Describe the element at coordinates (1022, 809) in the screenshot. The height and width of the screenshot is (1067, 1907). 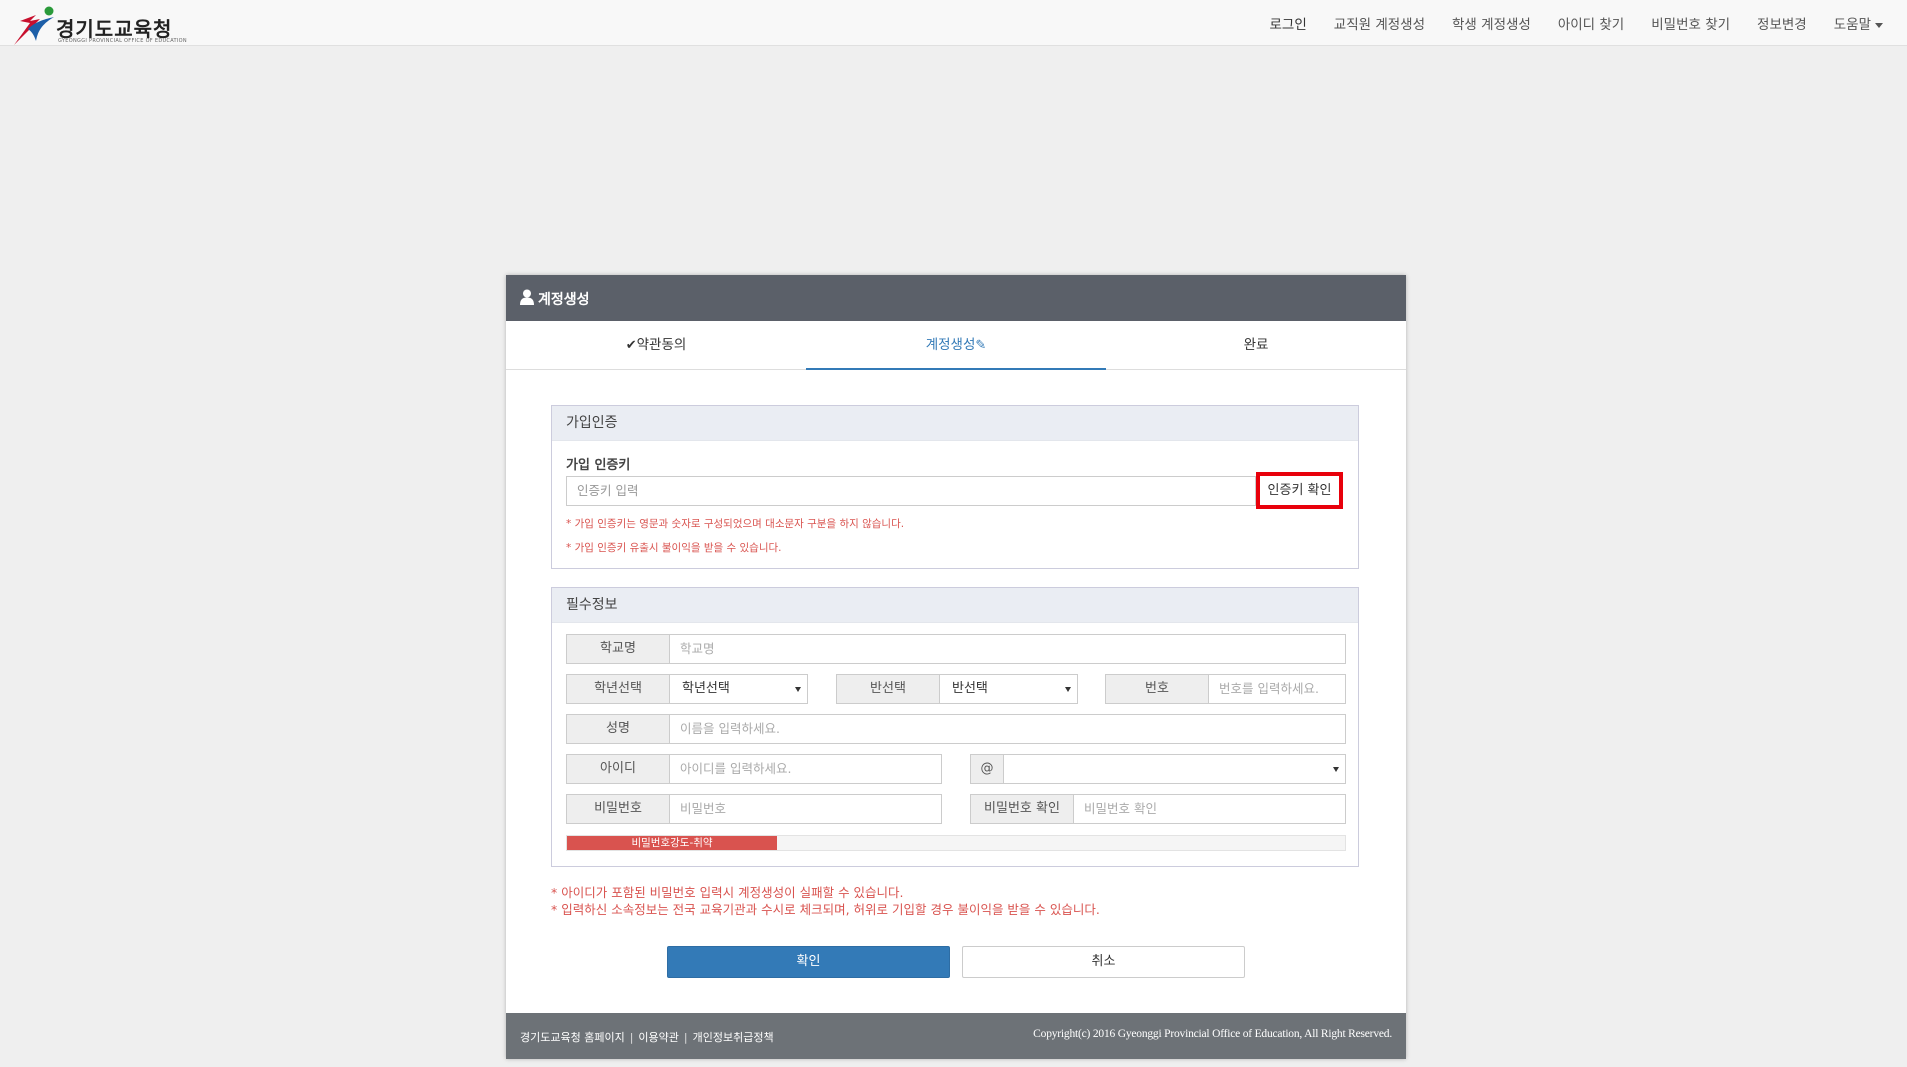
I see `password-confirm-label: 비밀번호 확인` at that location.